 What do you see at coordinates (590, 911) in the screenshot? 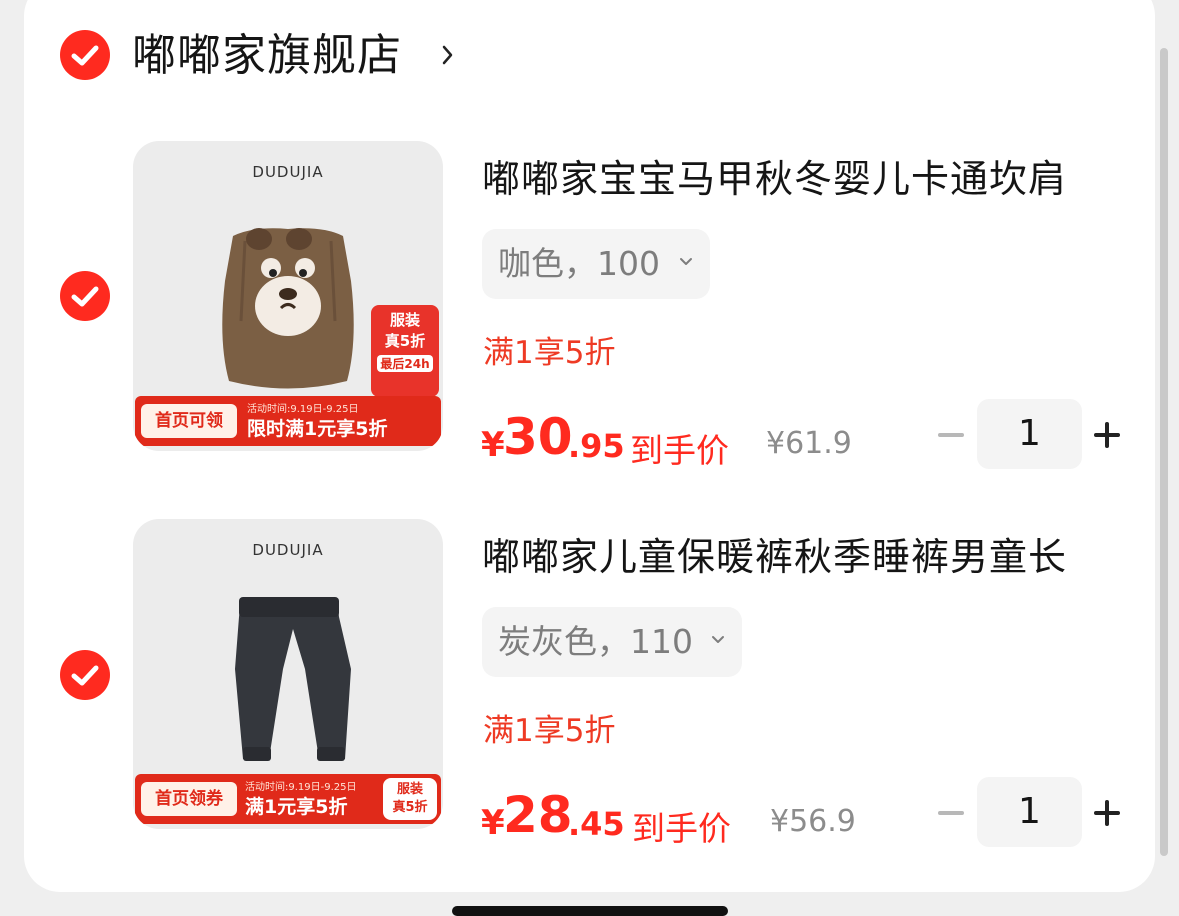
I see `home-indicator` at bounding box center [590, 911].